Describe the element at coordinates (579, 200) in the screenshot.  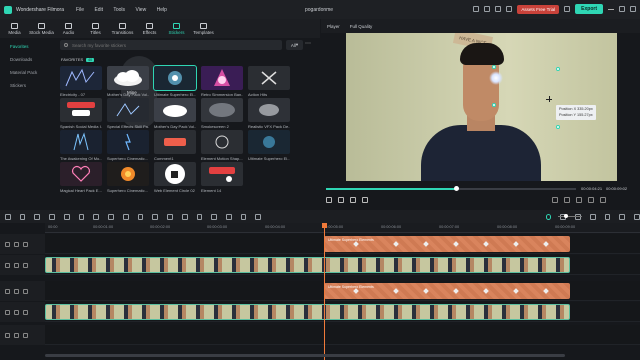
I see `snapshot-icon` at that location.